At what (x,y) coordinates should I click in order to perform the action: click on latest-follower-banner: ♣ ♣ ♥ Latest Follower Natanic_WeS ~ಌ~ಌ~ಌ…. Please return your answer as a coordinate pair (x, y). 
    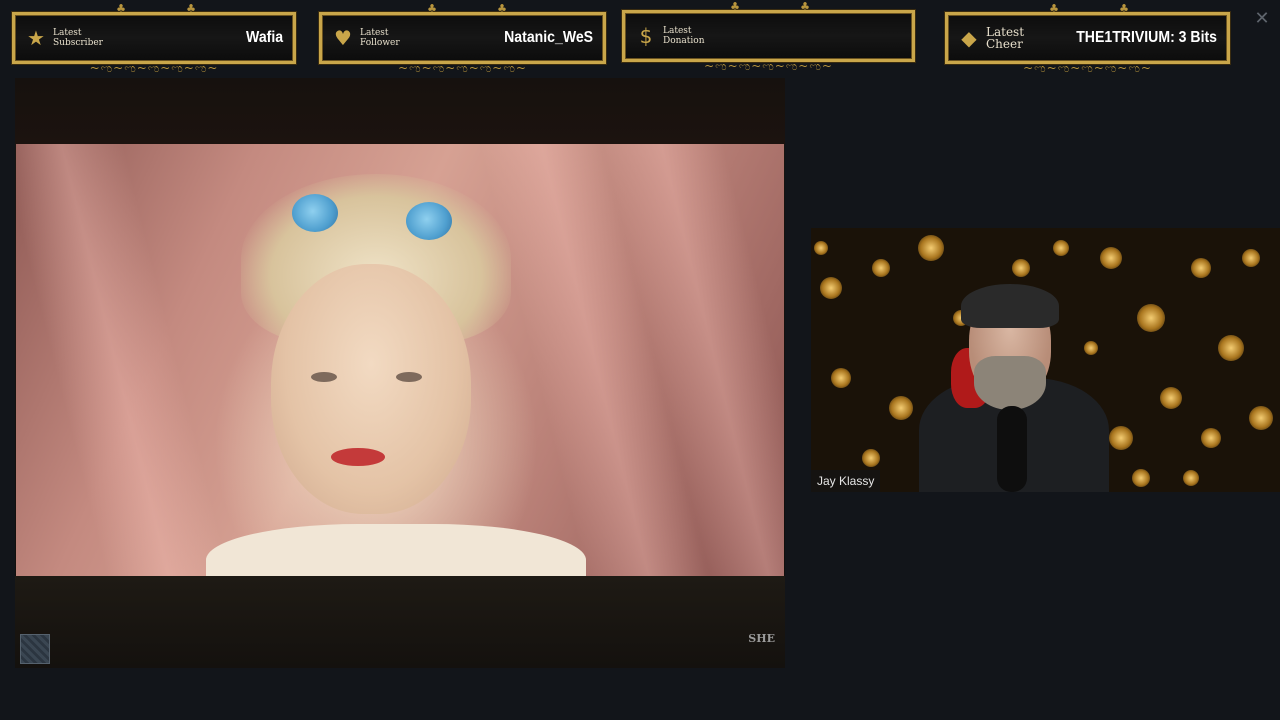
    Looking at the image, I should click on (462, 39).